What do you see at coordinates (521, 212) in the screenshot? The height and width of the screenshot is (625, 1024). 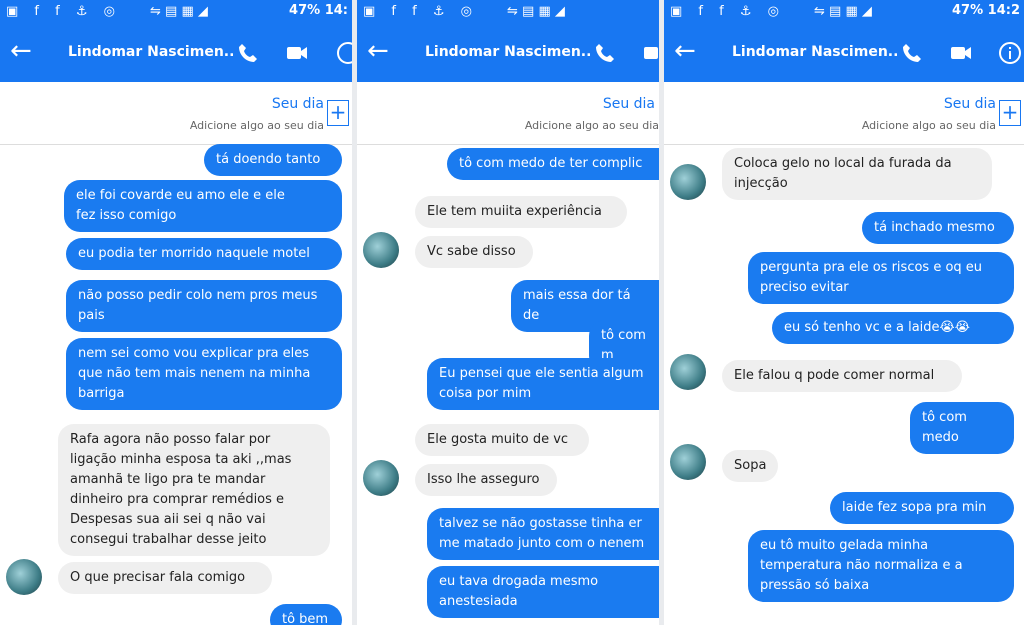 I see `message-received: Ele tem muiita experiência` at bounding box center [521, 212].